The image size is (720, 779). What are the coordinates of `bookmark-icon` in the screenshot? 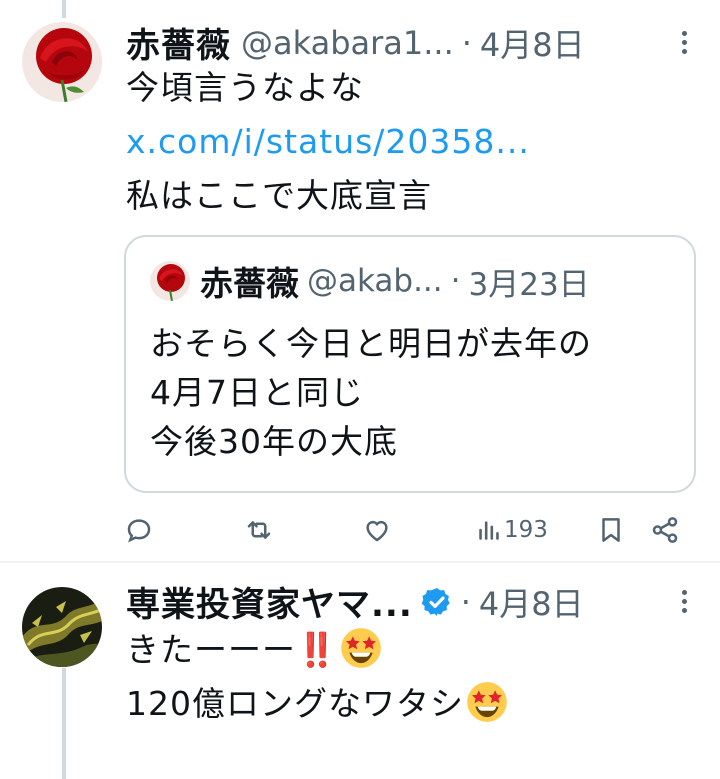 It's located at (611, 530).